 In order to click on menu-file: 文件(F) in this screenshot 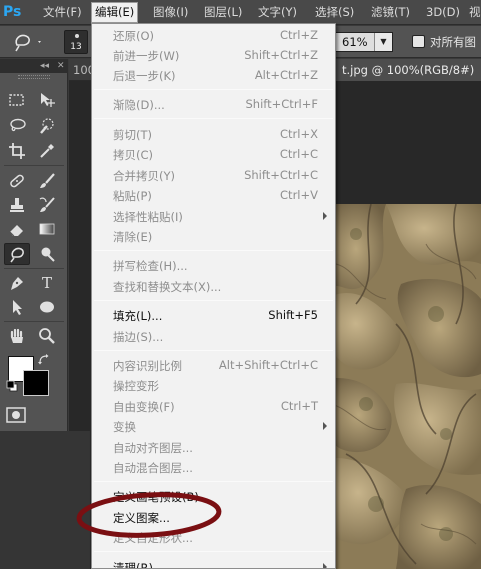, I will do `click(62, 12)`.